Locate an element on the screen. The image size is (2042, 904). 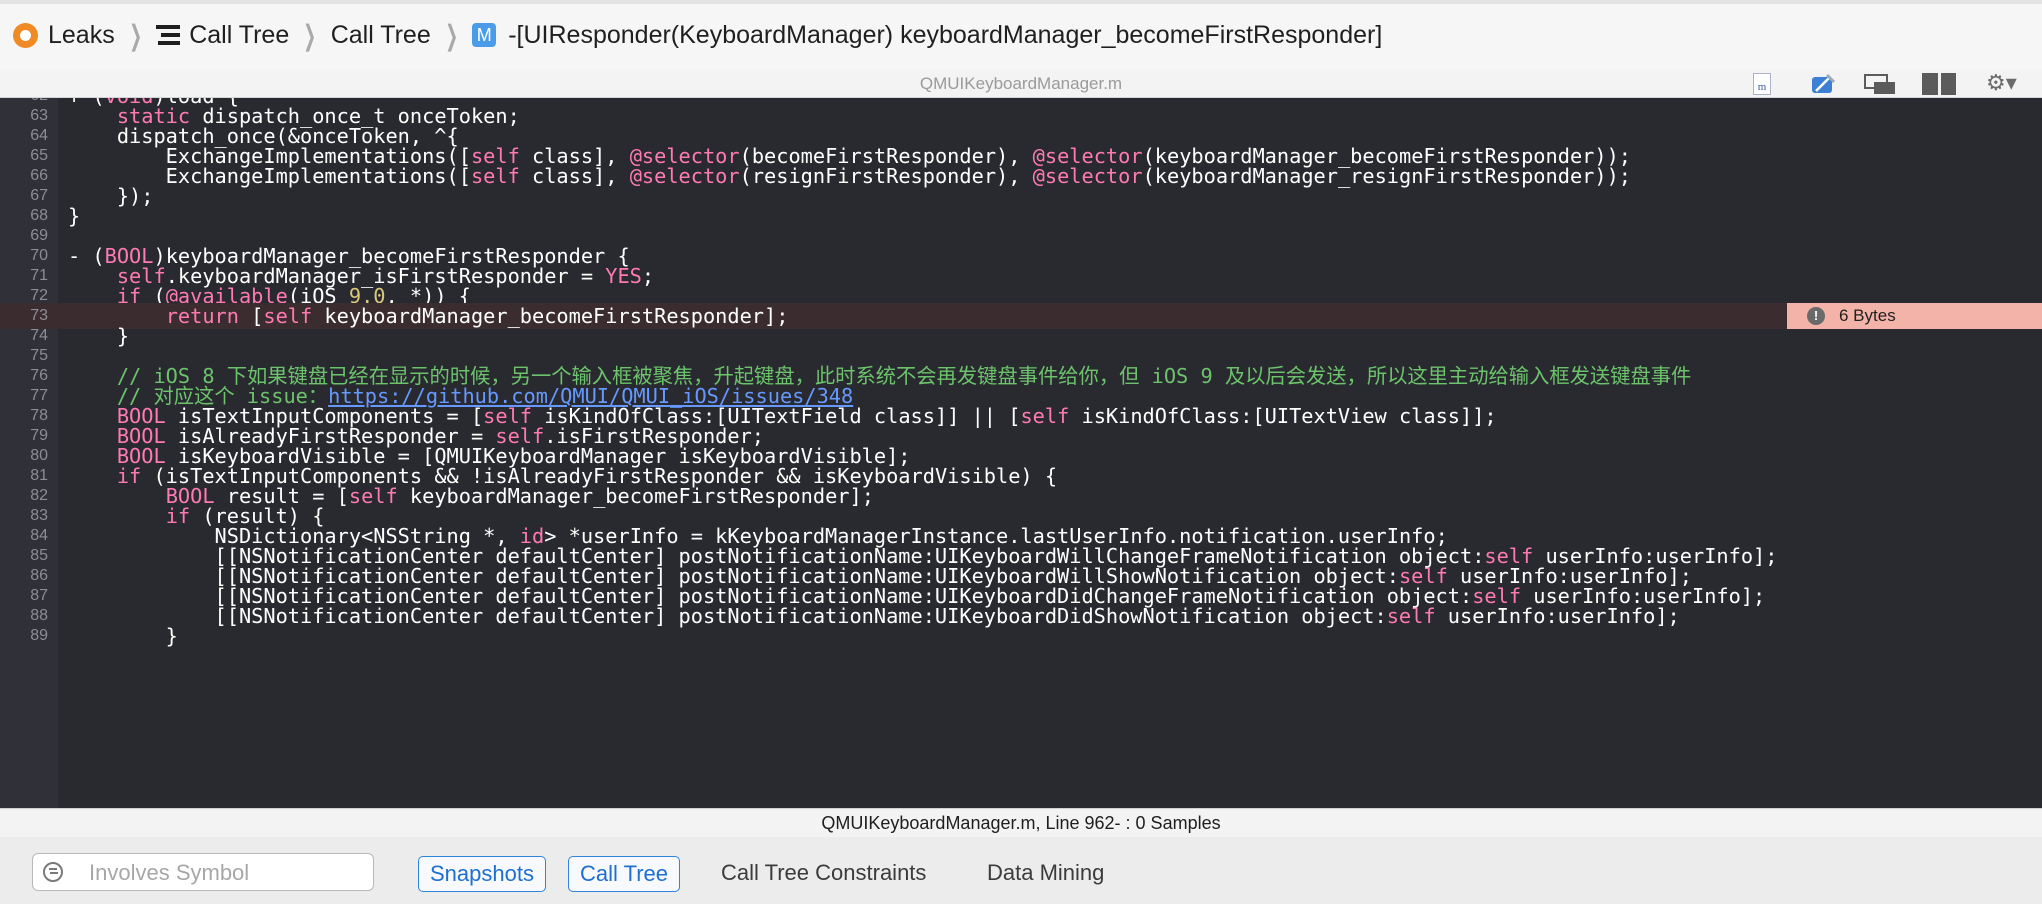
tab-call-tree-constraints: Call Tree Constraints is located at coordinates (823, 874).